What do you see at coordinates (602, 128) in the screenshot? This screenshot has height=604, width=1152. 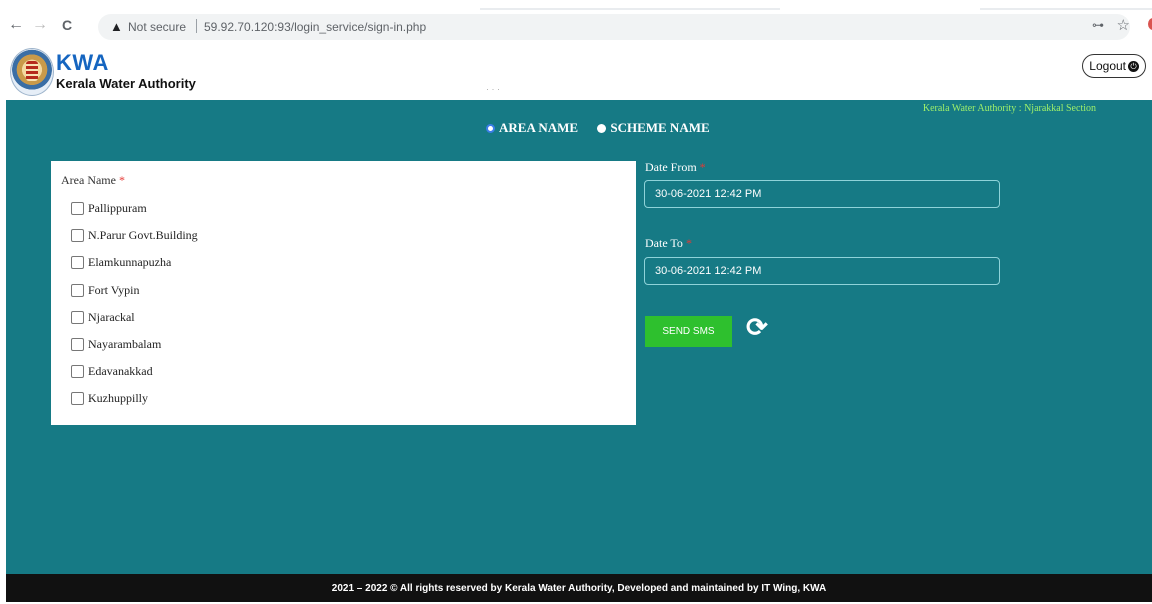 I see `radio-icon` at bounding box center [602, 128].